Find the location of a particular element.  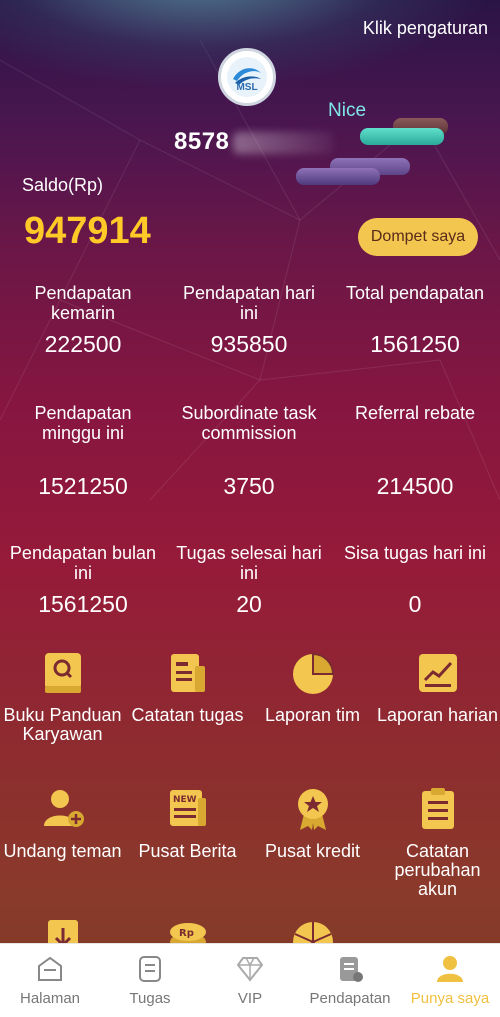

menu-label: Laporan tim is located at coordinates (312, 715).